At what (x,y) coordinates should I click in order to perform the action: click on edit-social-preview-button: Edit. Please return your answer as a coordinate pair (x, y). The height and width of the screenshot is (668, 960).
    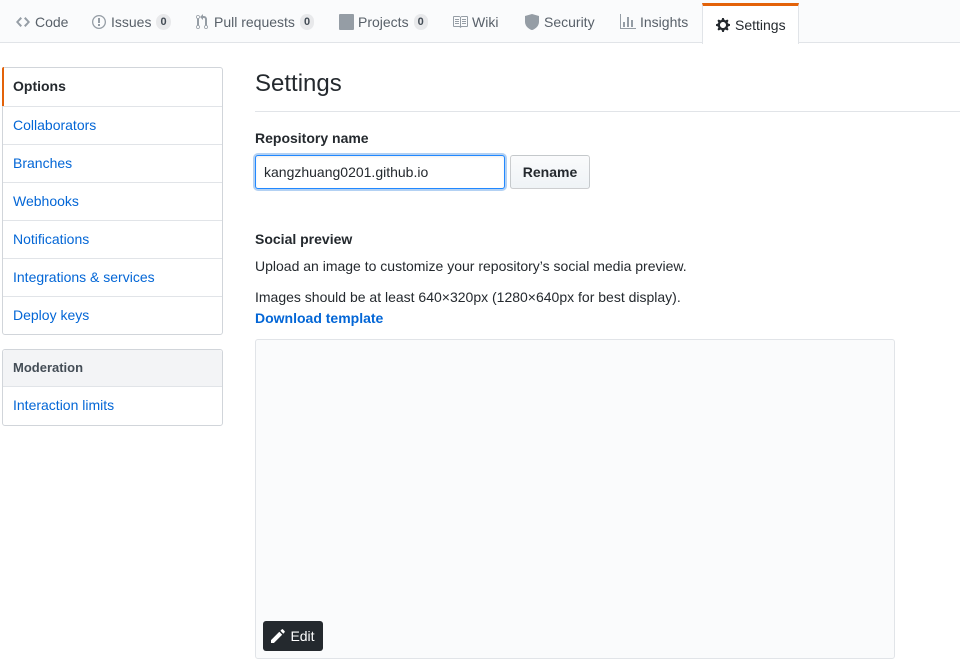
    Looking at the image, I should click on (293, 636).